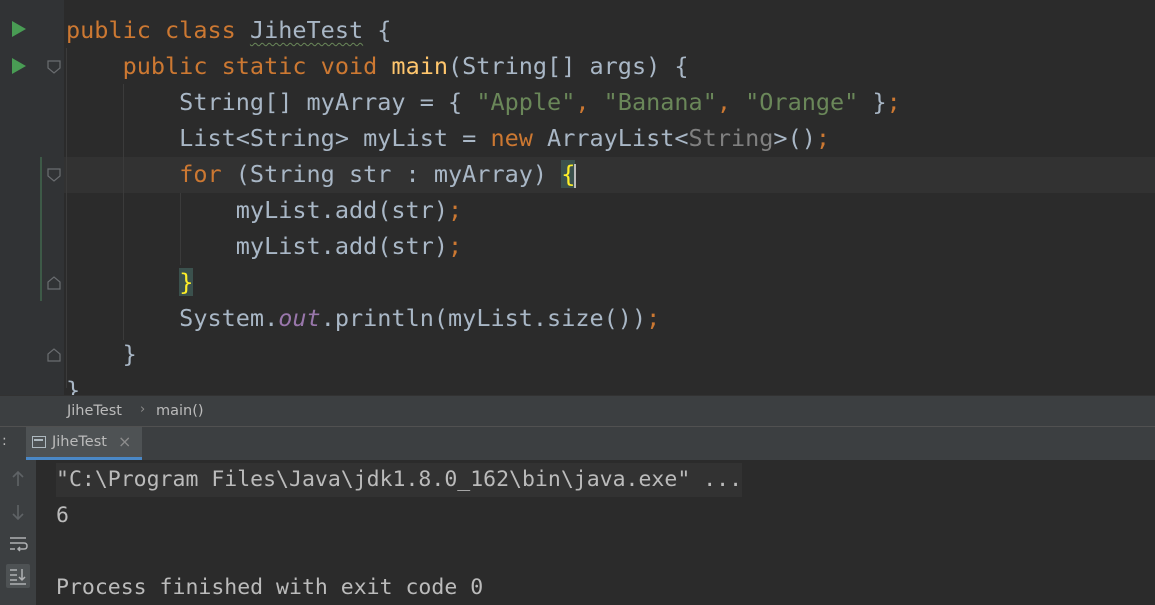 This screenshot has width=1155, height=605. Describe the element at coordinates (18, 544) in the screenshot. I see `soft-wrap-icon` at that location.